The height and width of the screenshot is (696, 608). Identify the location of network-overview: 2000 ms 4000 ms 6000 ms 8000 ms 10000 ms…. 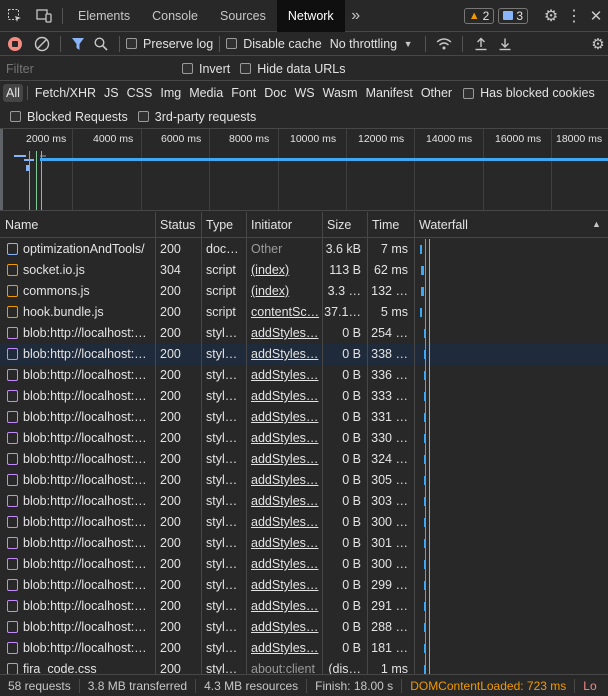
(304, 170).